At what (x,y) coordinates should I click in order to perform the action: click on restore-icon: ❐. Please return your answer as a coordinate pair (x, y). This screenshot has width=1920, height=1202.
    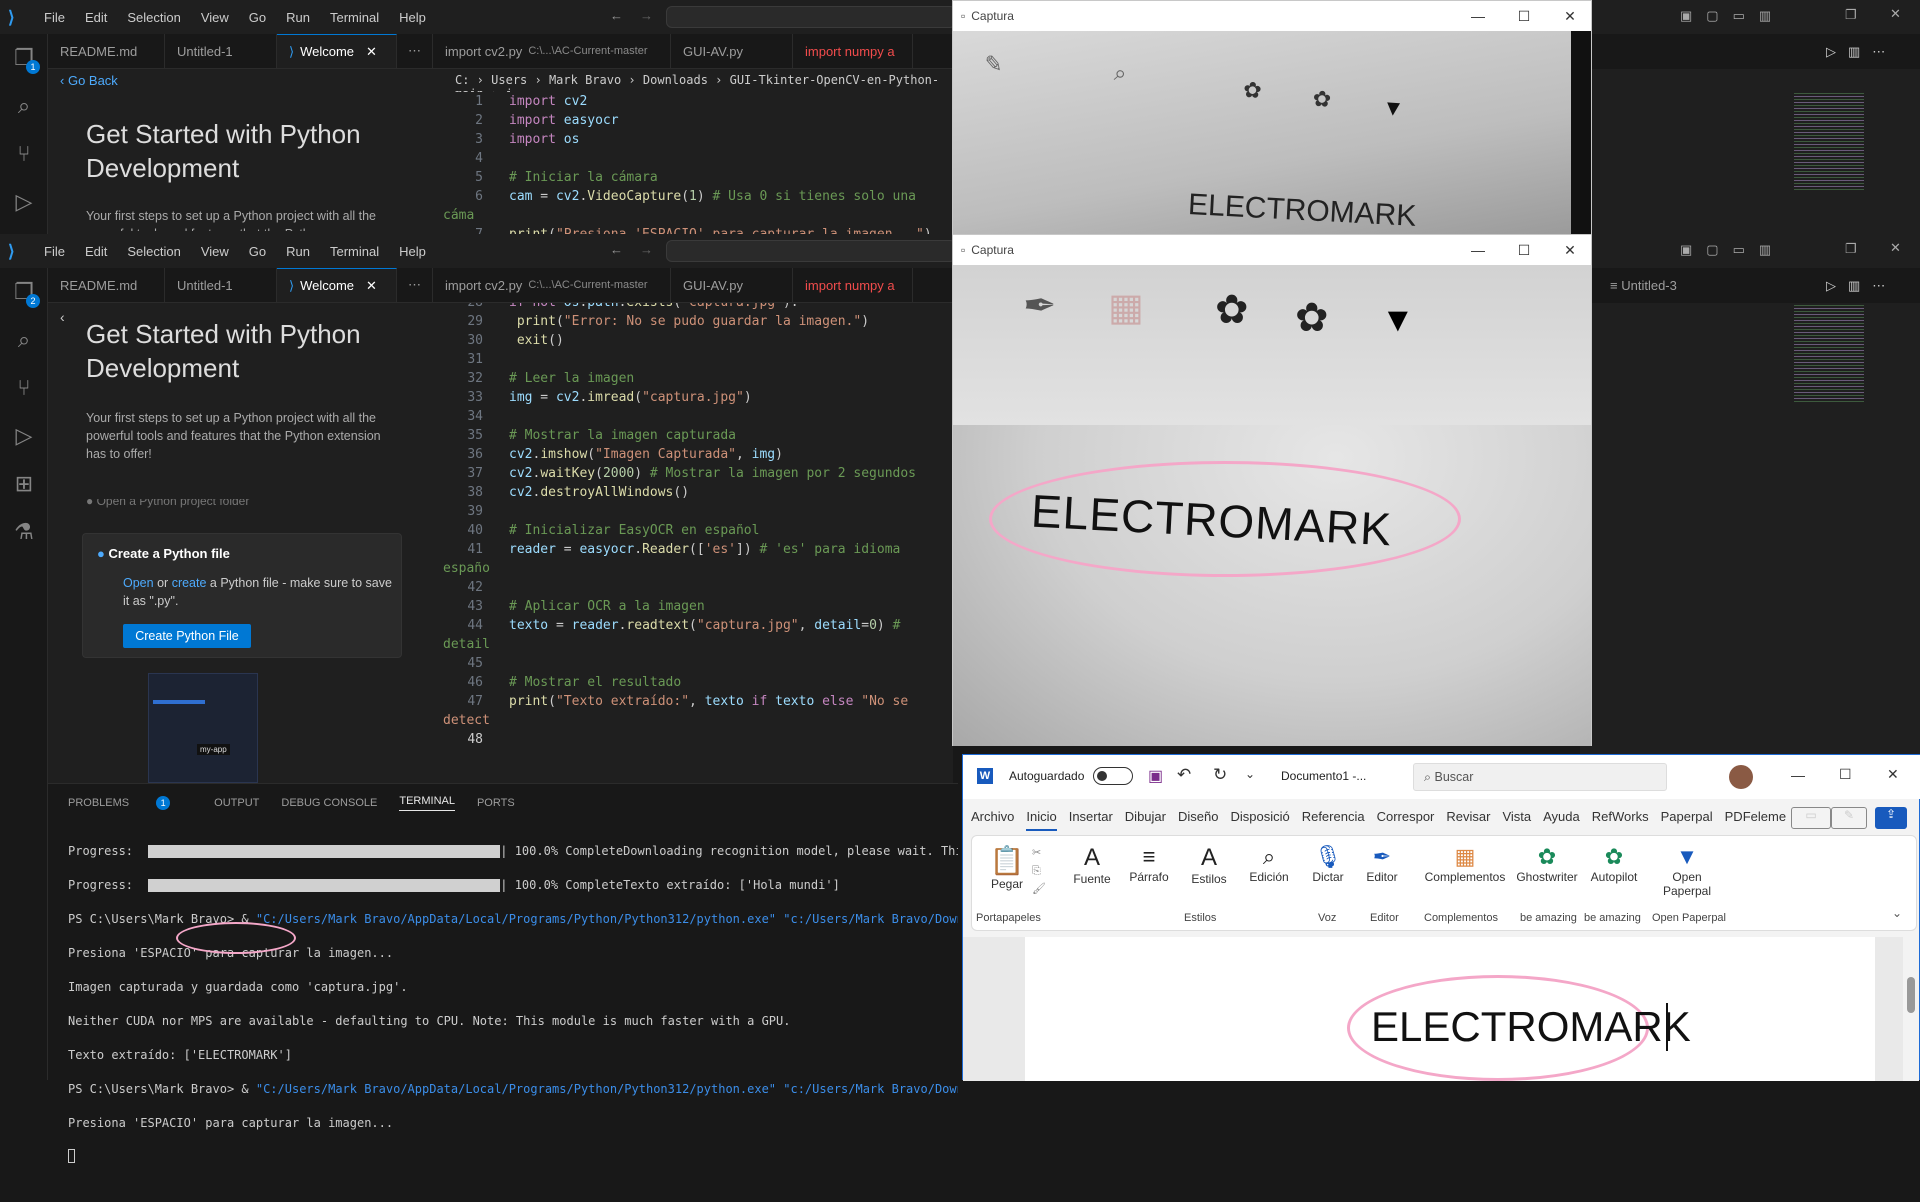
    Looking at the image, I should click on (1851, 249).